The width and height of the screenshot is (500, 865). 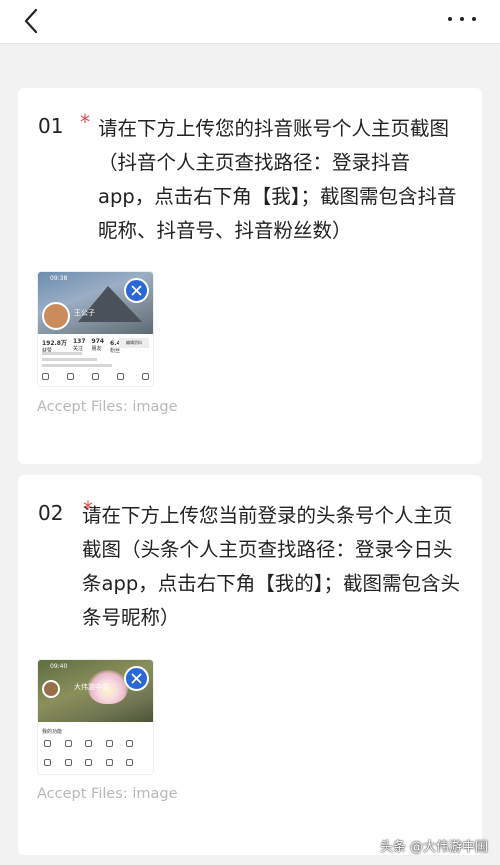 I want to click on chevron-left-icon, so click(x=31, y=21).